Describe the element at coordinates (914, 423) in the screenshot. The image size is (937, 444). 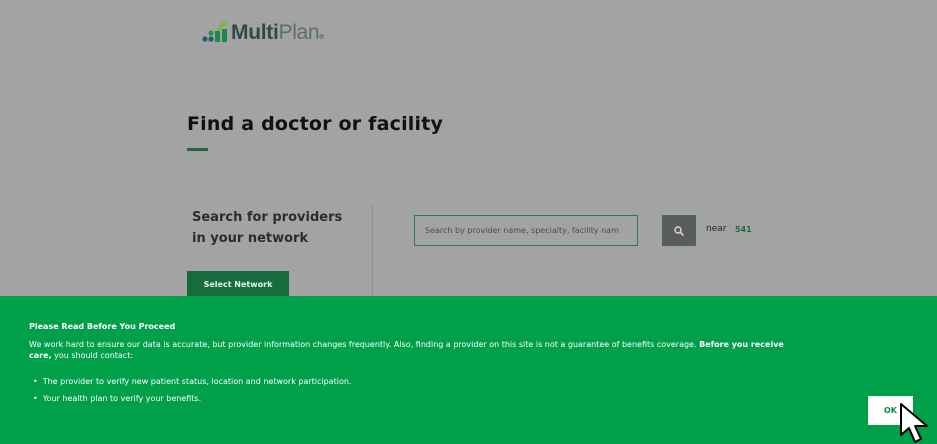
I see `mouse-cursor-icon` at that location.